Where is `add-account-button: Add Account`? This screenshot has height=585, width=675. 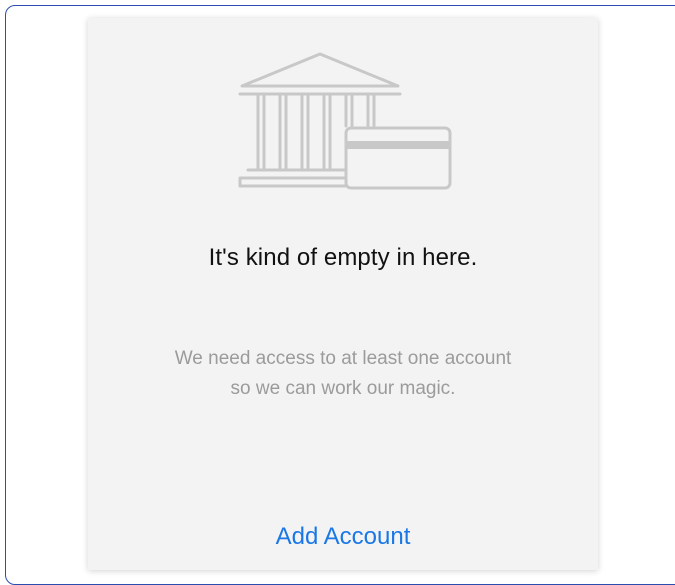
add-account-button: Add Account is located at coordinates (343, 537).